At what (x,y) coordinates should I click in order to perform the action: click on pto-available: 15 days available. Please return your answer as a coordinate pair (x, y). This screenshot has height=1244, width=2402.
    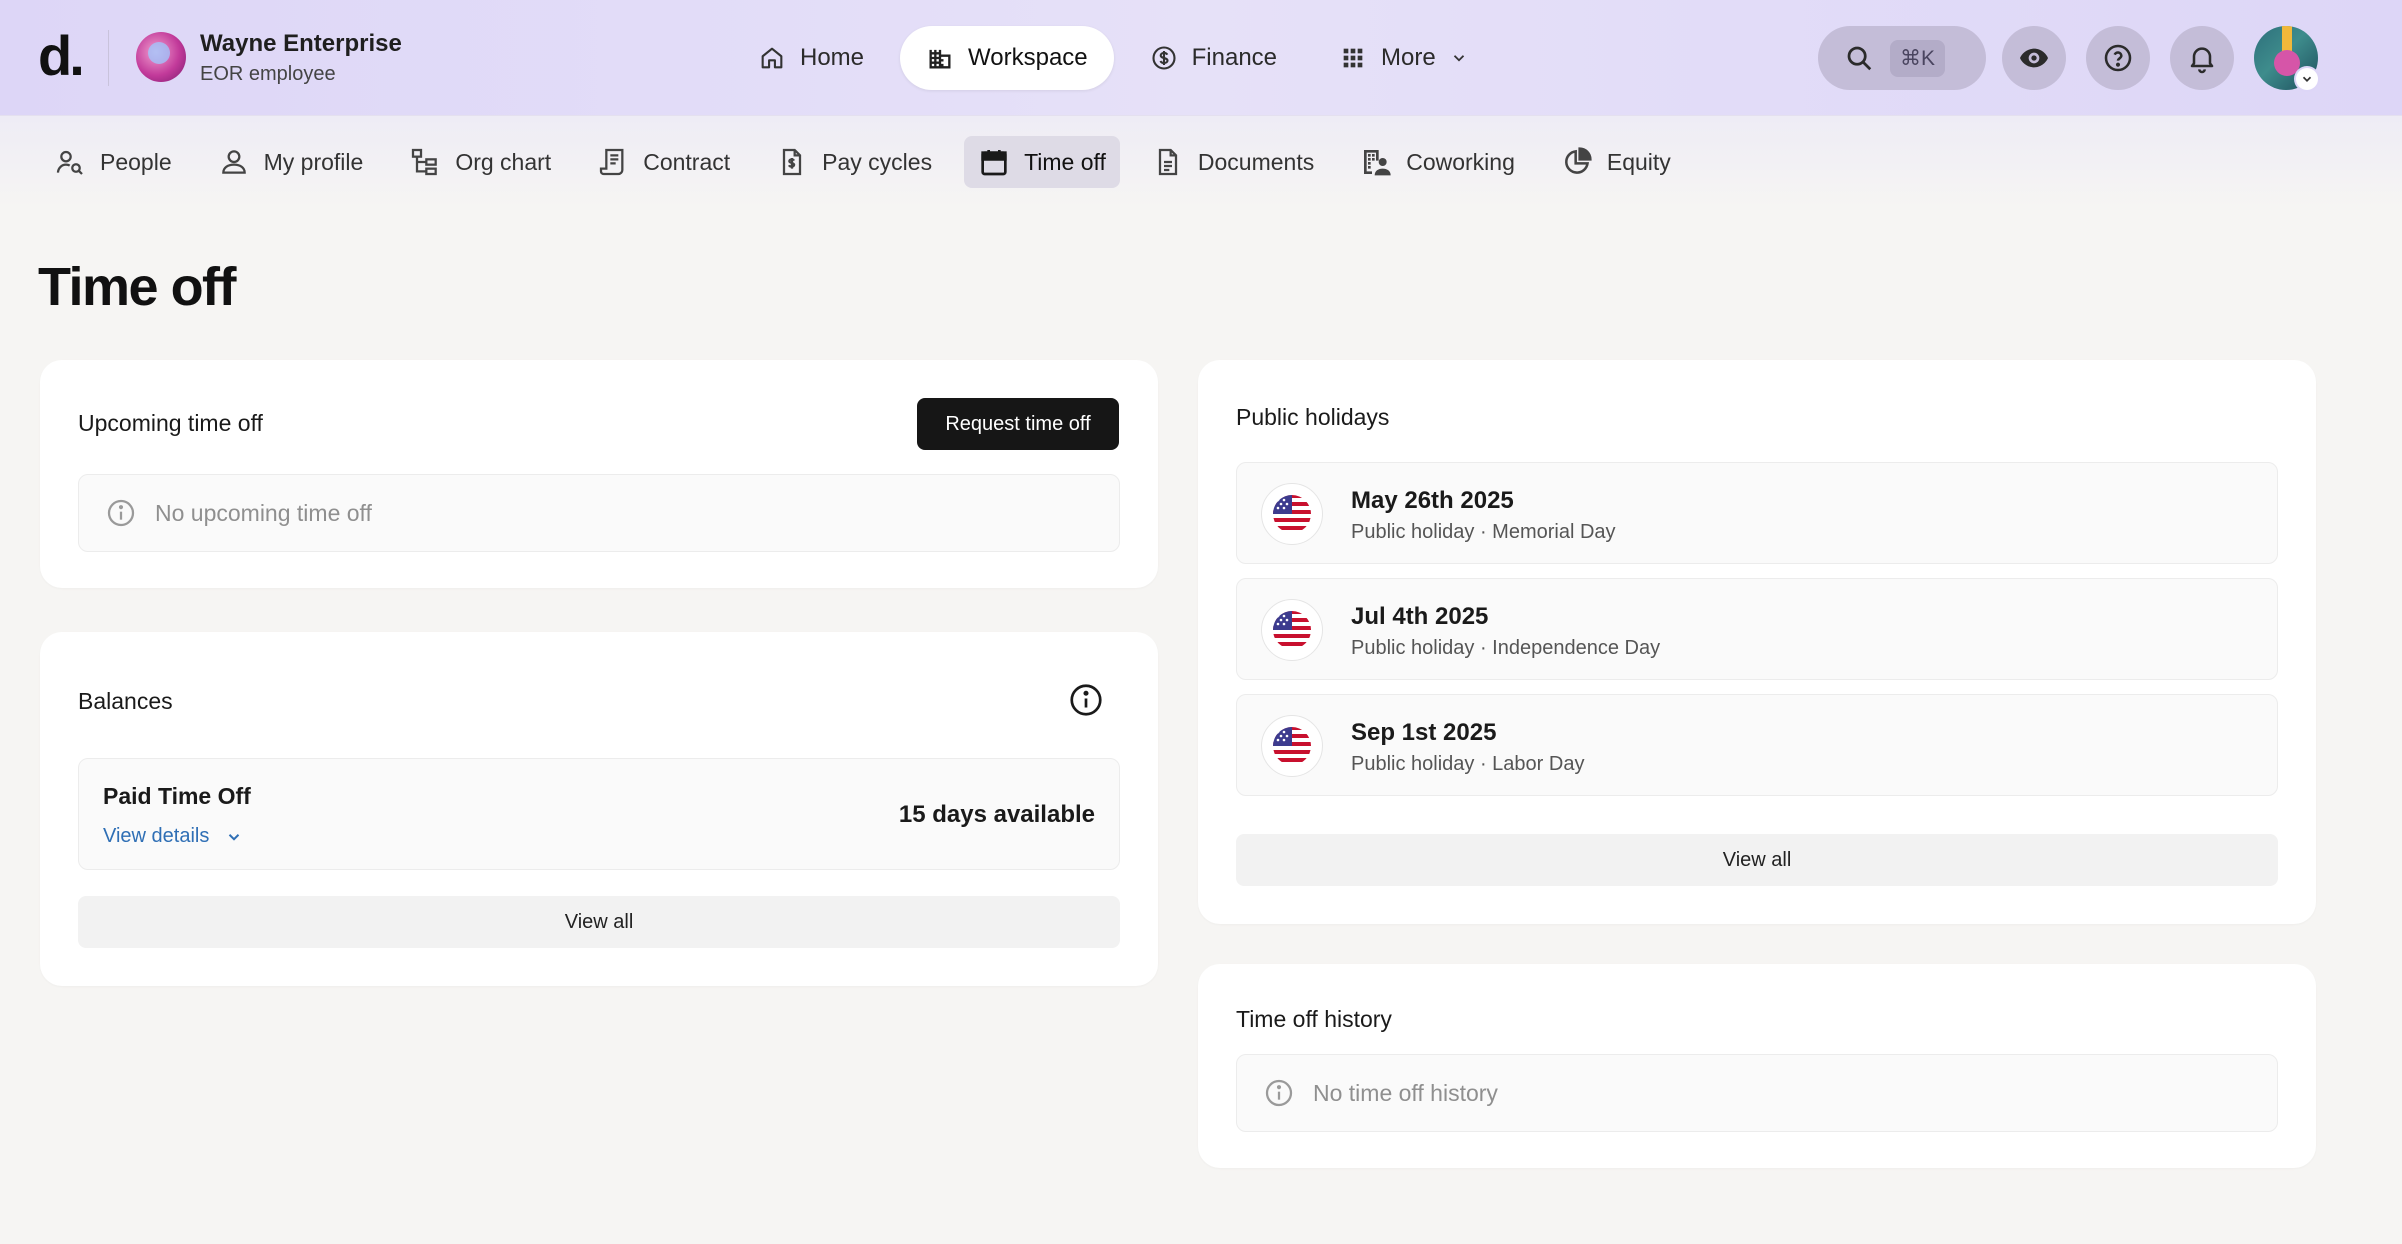
    Looking at the image, I should click on (996, 814).